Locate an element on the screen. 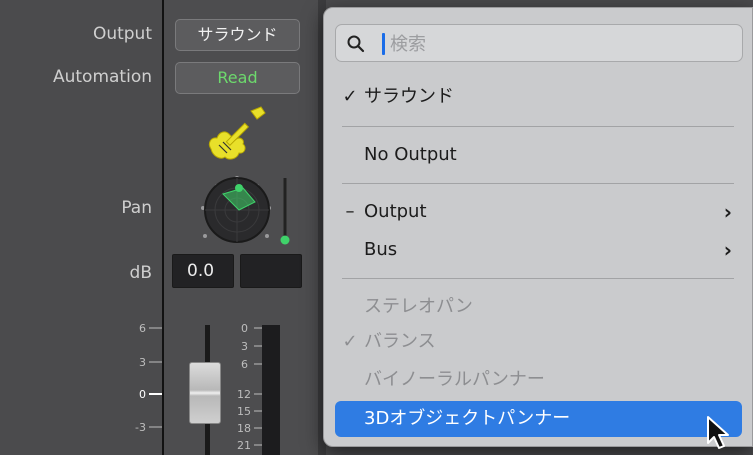 The width and height of the screenshot is (753, 455). meter-tick-label: 15 is located at coordinates (244, 411).